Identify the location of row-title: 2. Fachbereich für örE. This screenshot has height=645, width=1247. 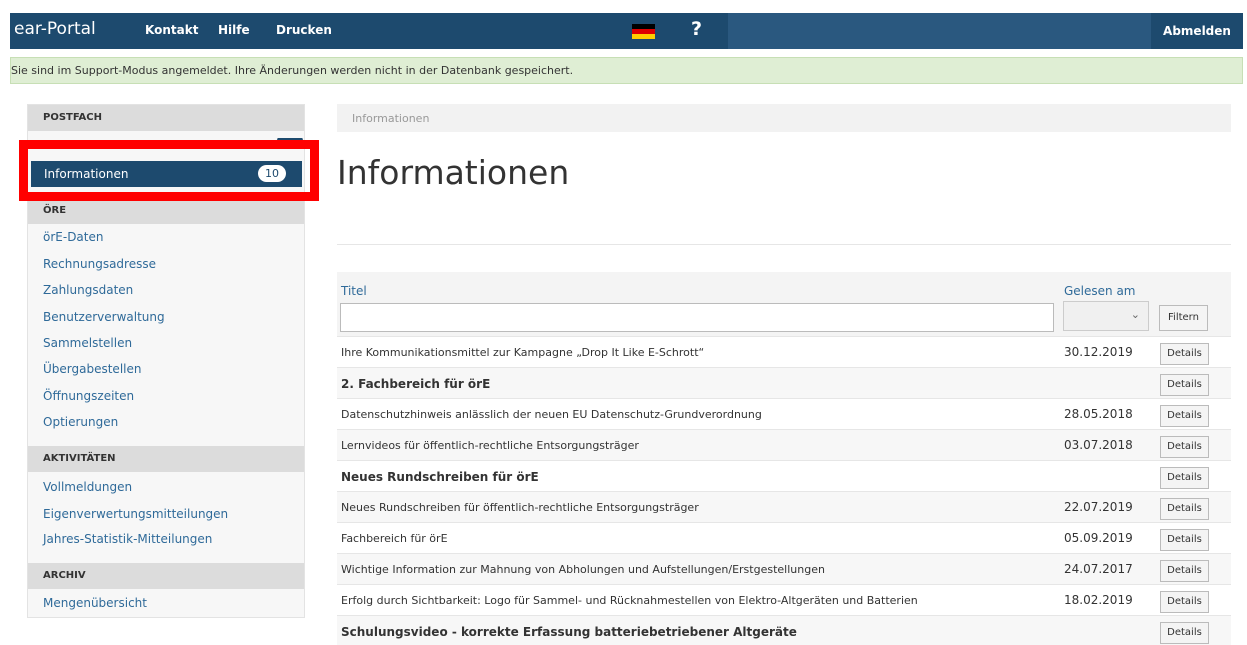
(416, 384).